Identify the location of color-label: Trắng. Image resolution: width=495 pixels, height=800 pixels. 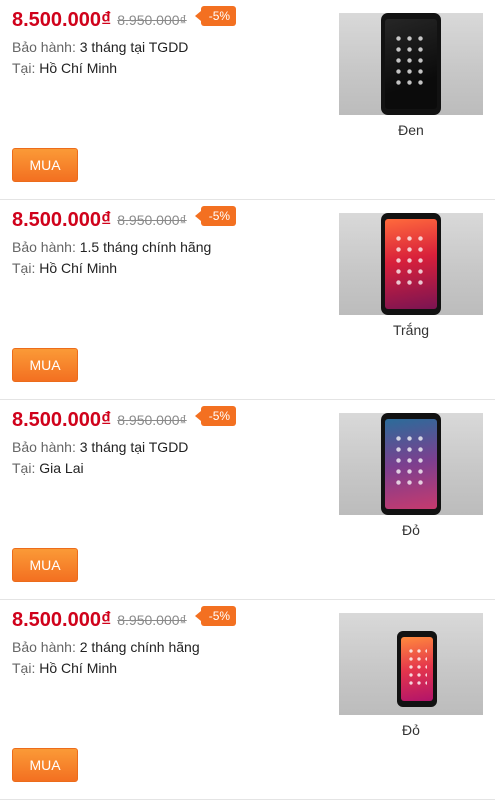
(411, 330).